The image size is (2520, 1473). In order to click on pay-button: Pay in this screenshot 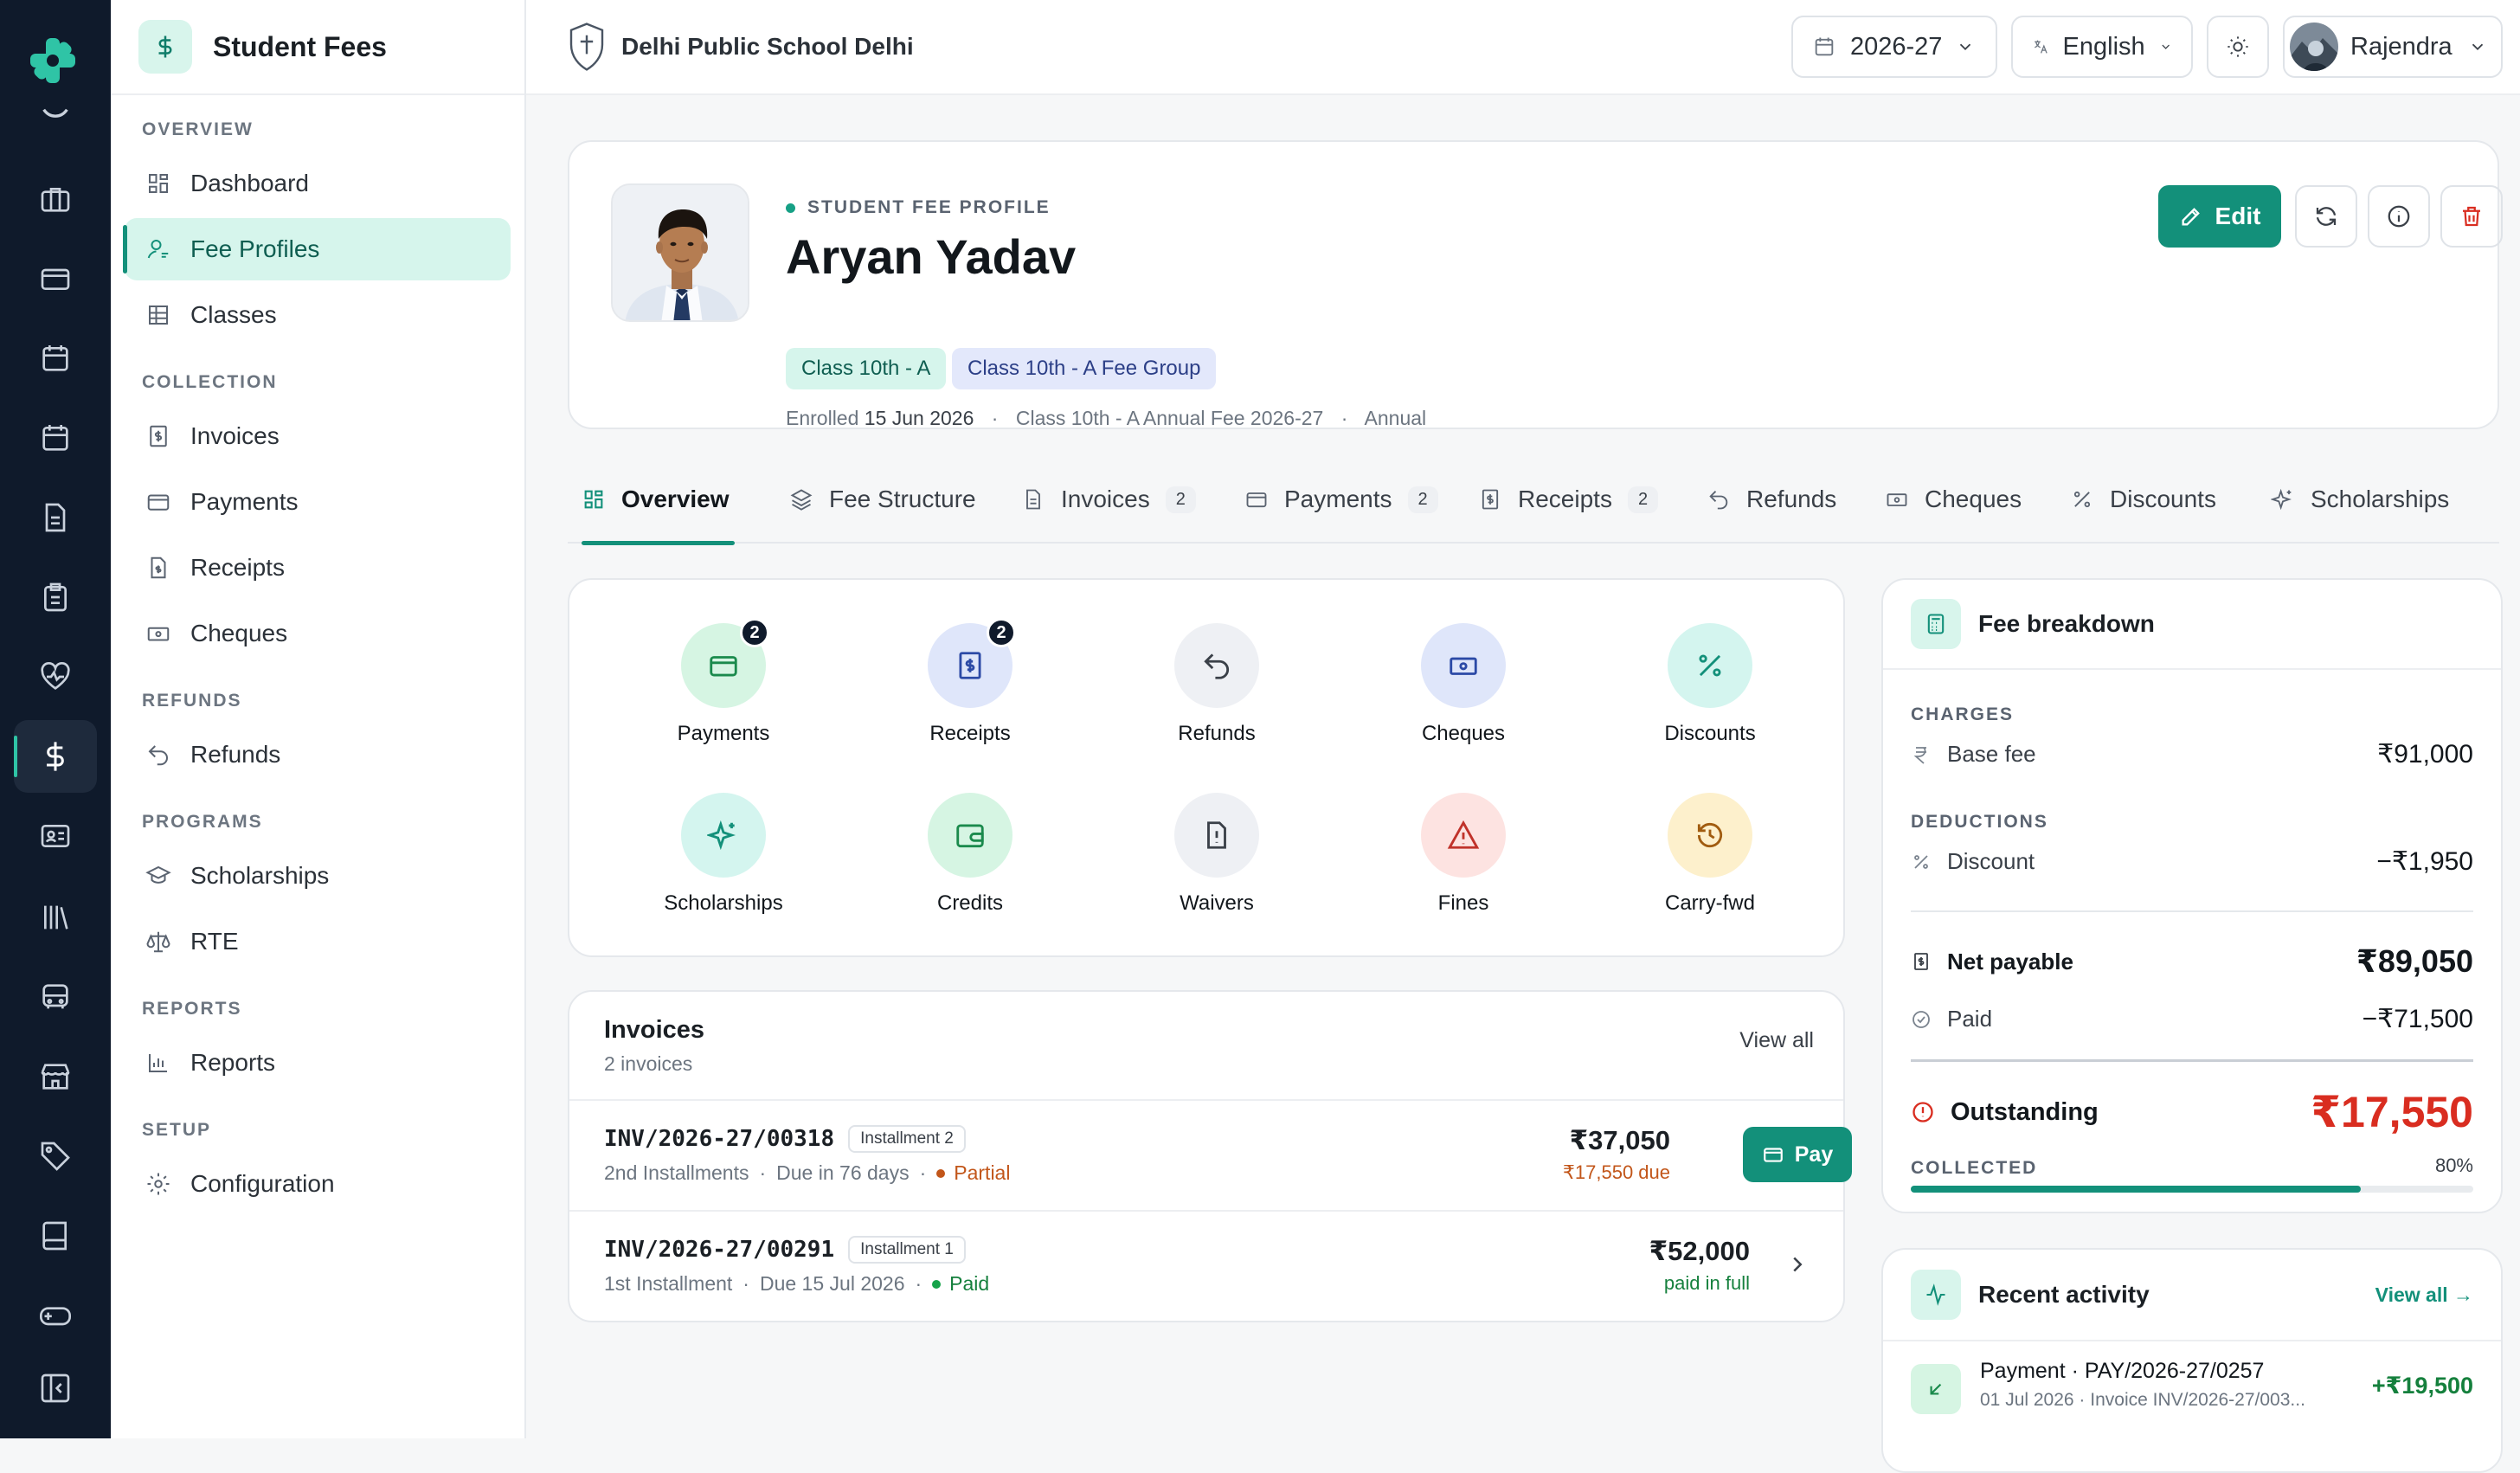, I will do `click(1797, 1154)`.